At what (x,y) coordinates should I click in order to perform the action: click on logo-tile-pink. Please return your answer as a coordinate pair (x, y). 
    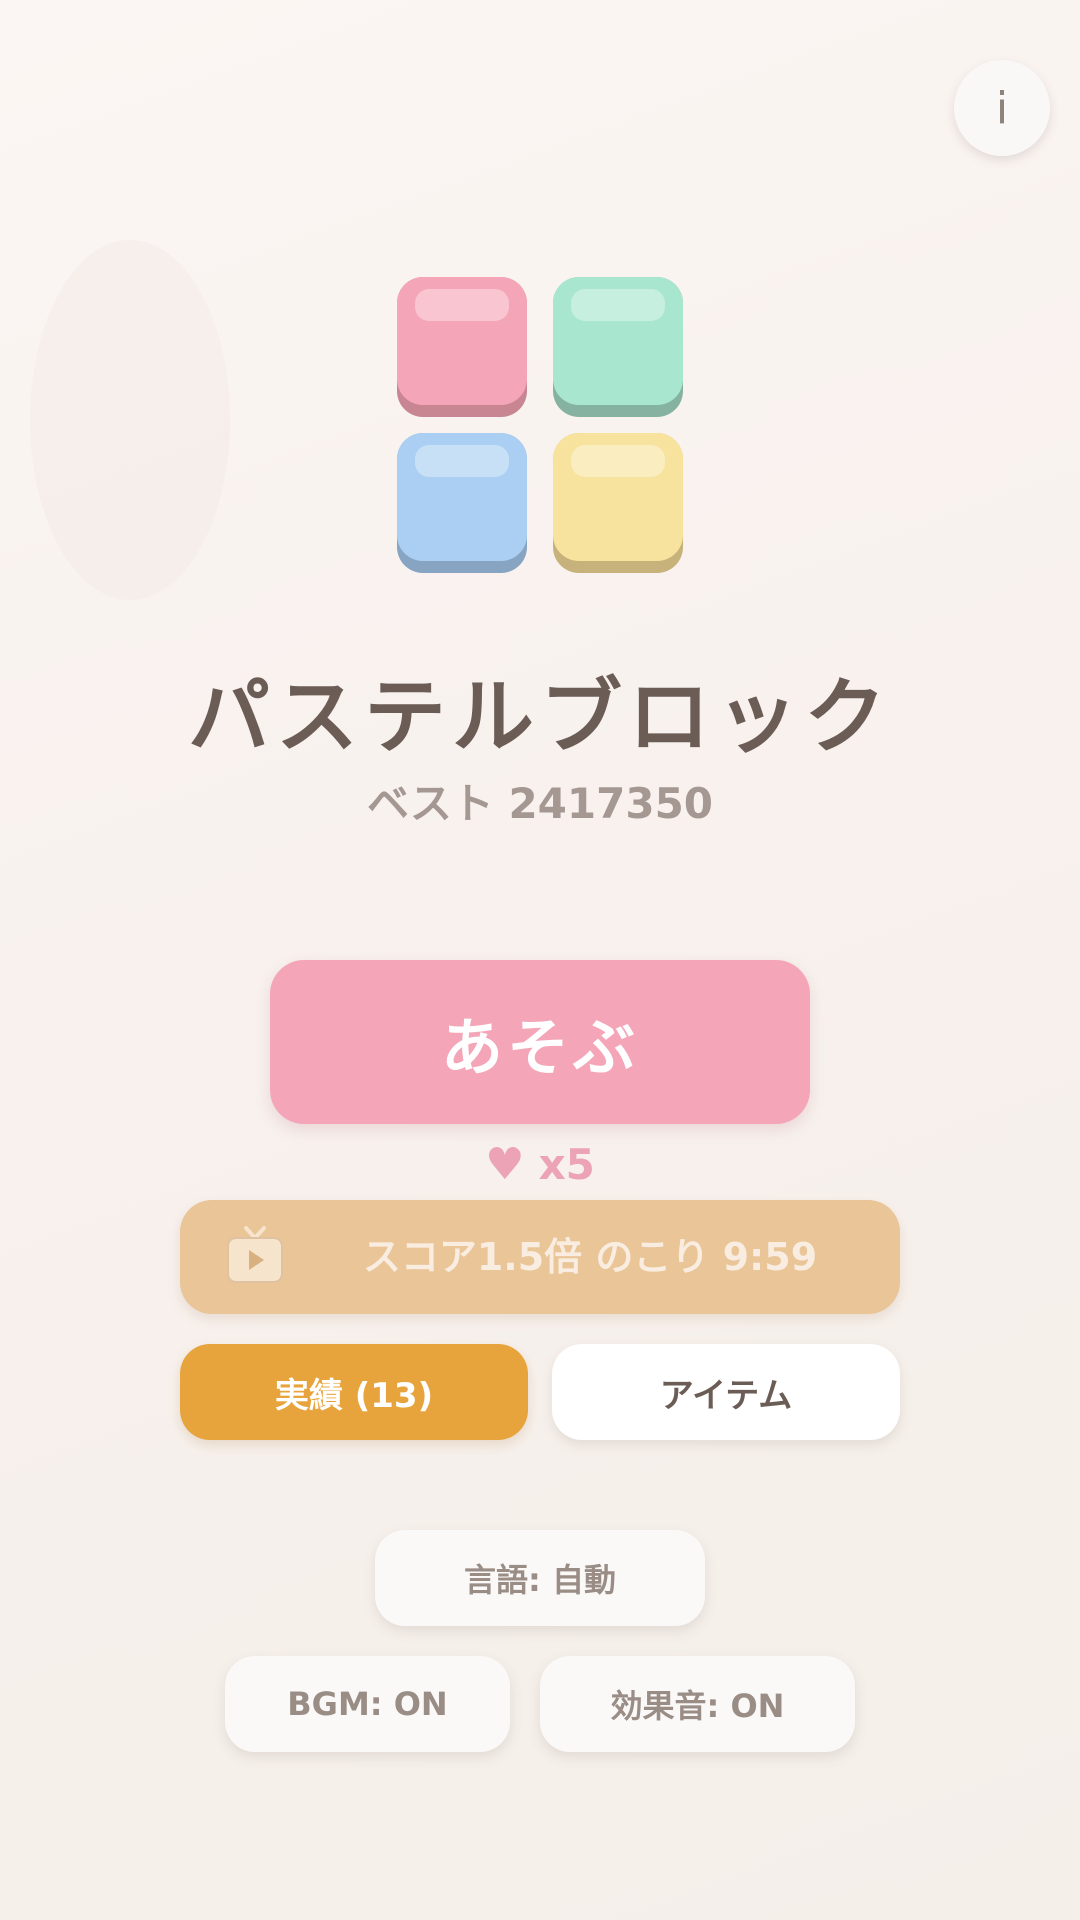
    Looking at the image, I should click on (462, 347).